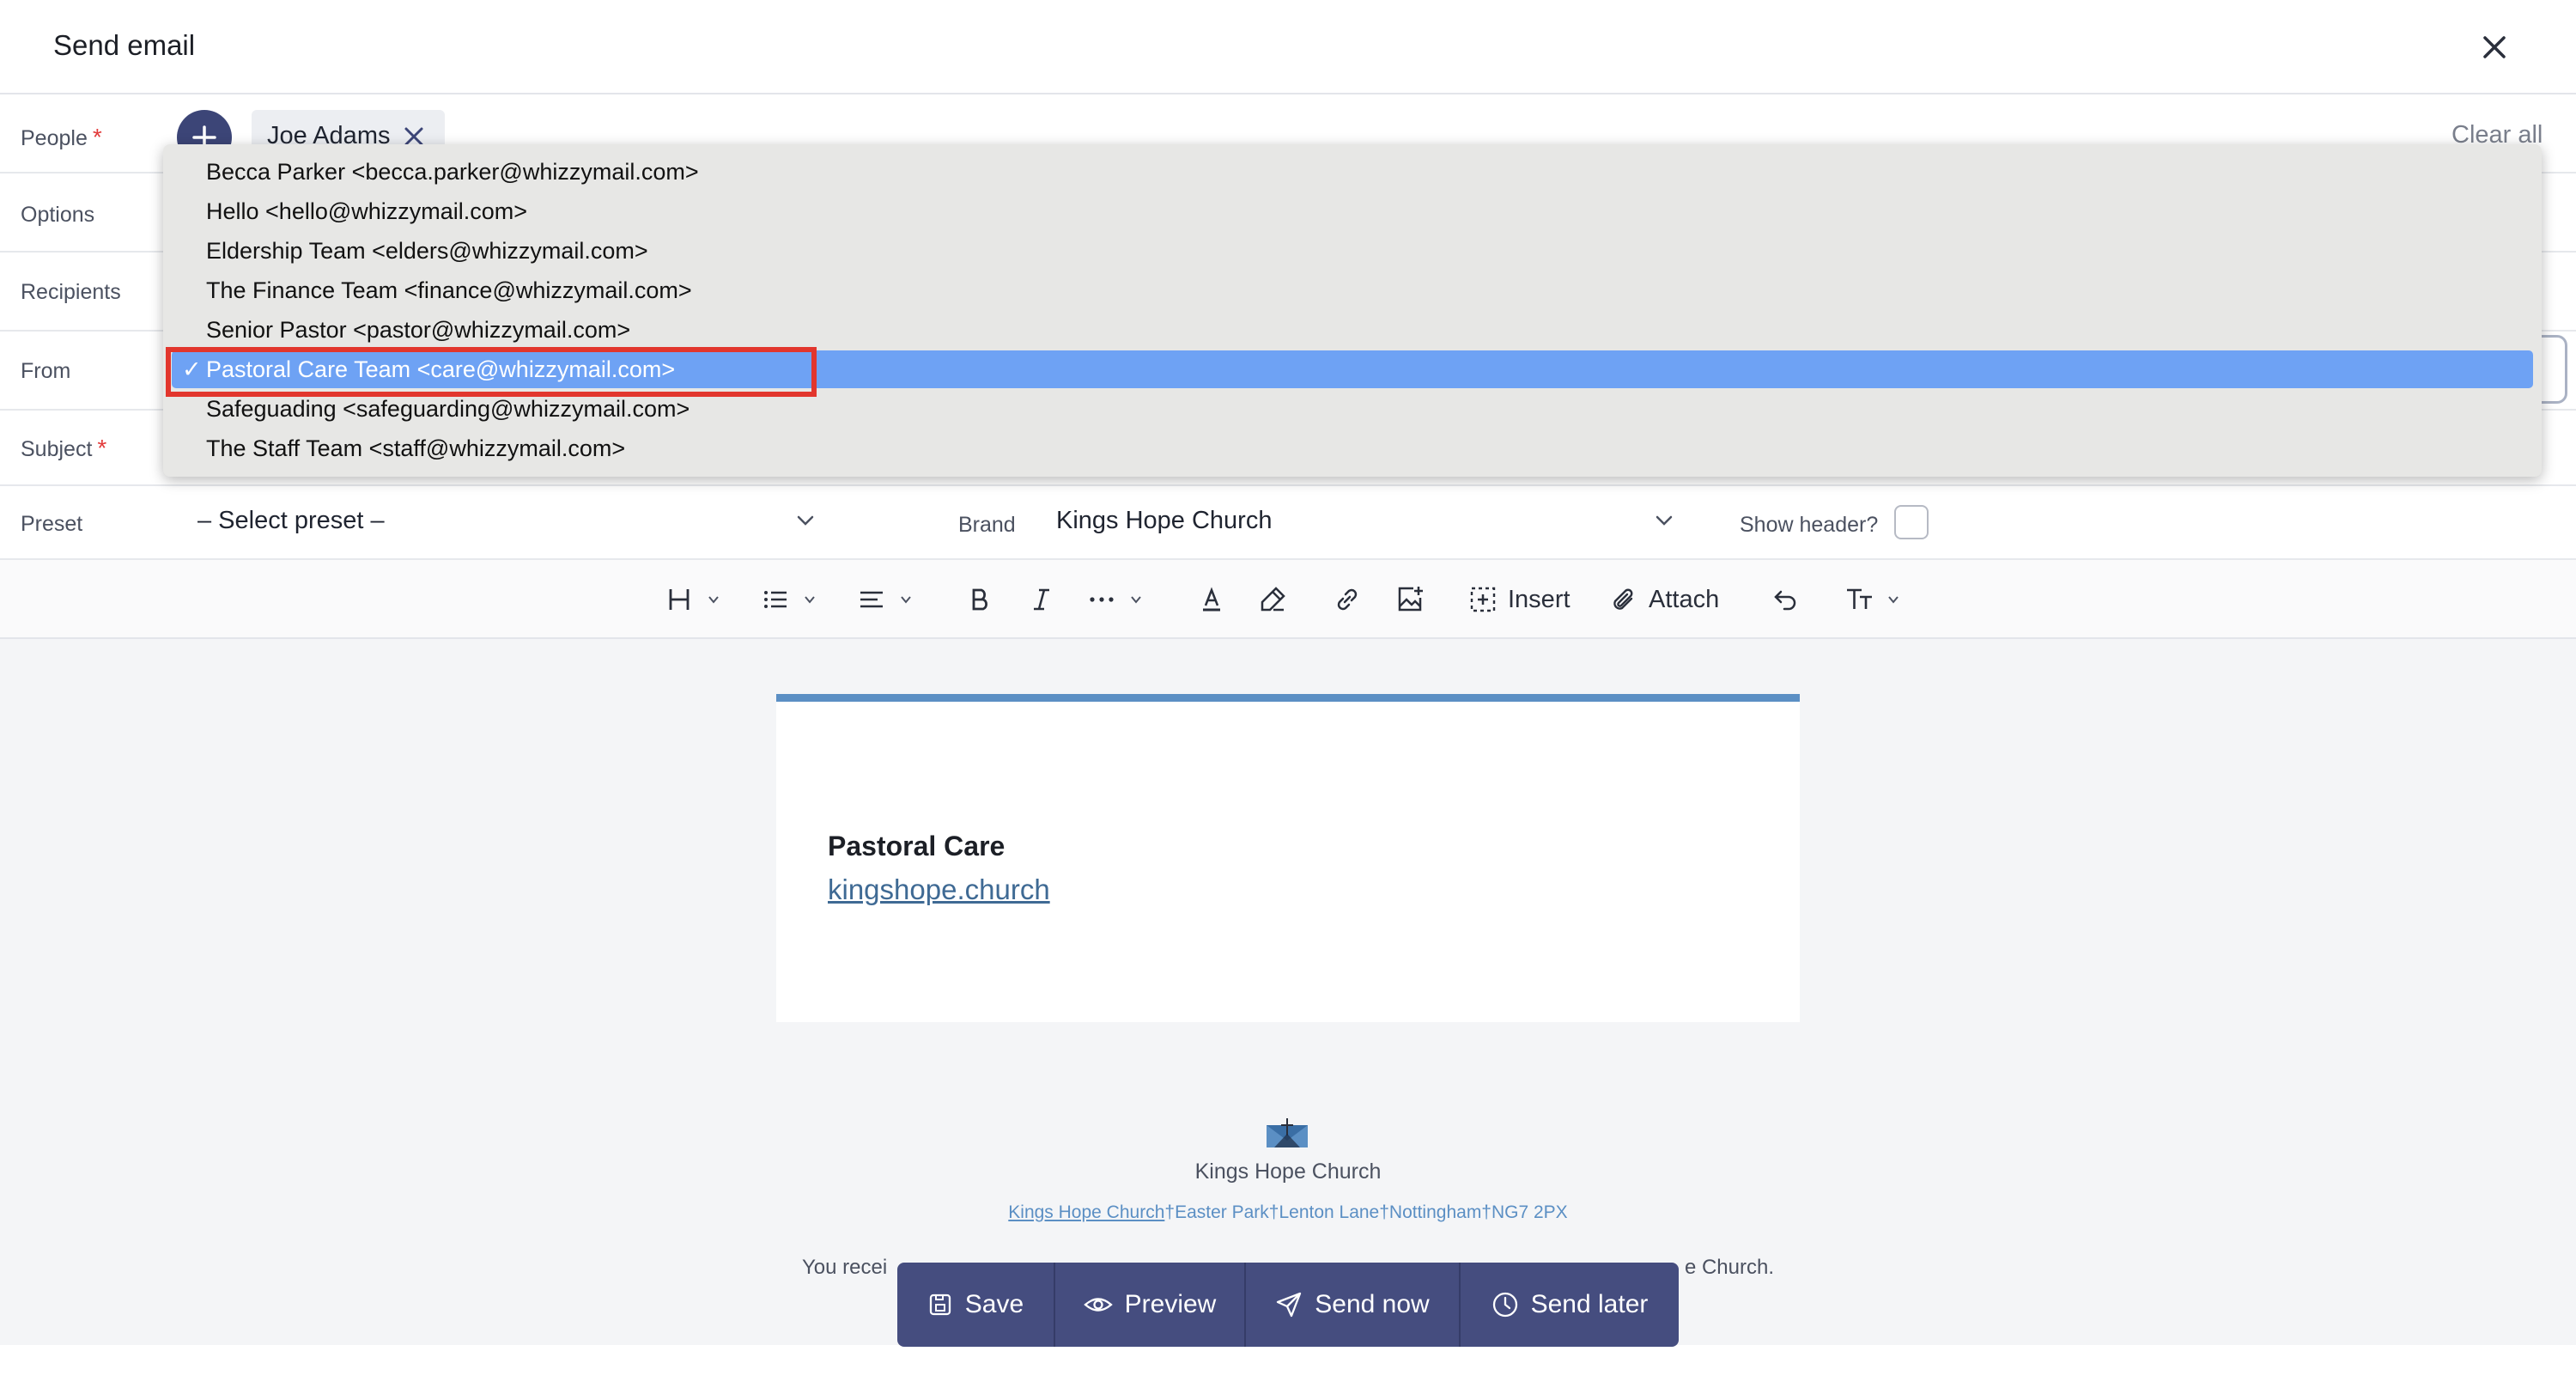 Image resolution: width=2576 pixels, height=1400 pixels. I want to click on highlight-icon, so click(1273, 600).